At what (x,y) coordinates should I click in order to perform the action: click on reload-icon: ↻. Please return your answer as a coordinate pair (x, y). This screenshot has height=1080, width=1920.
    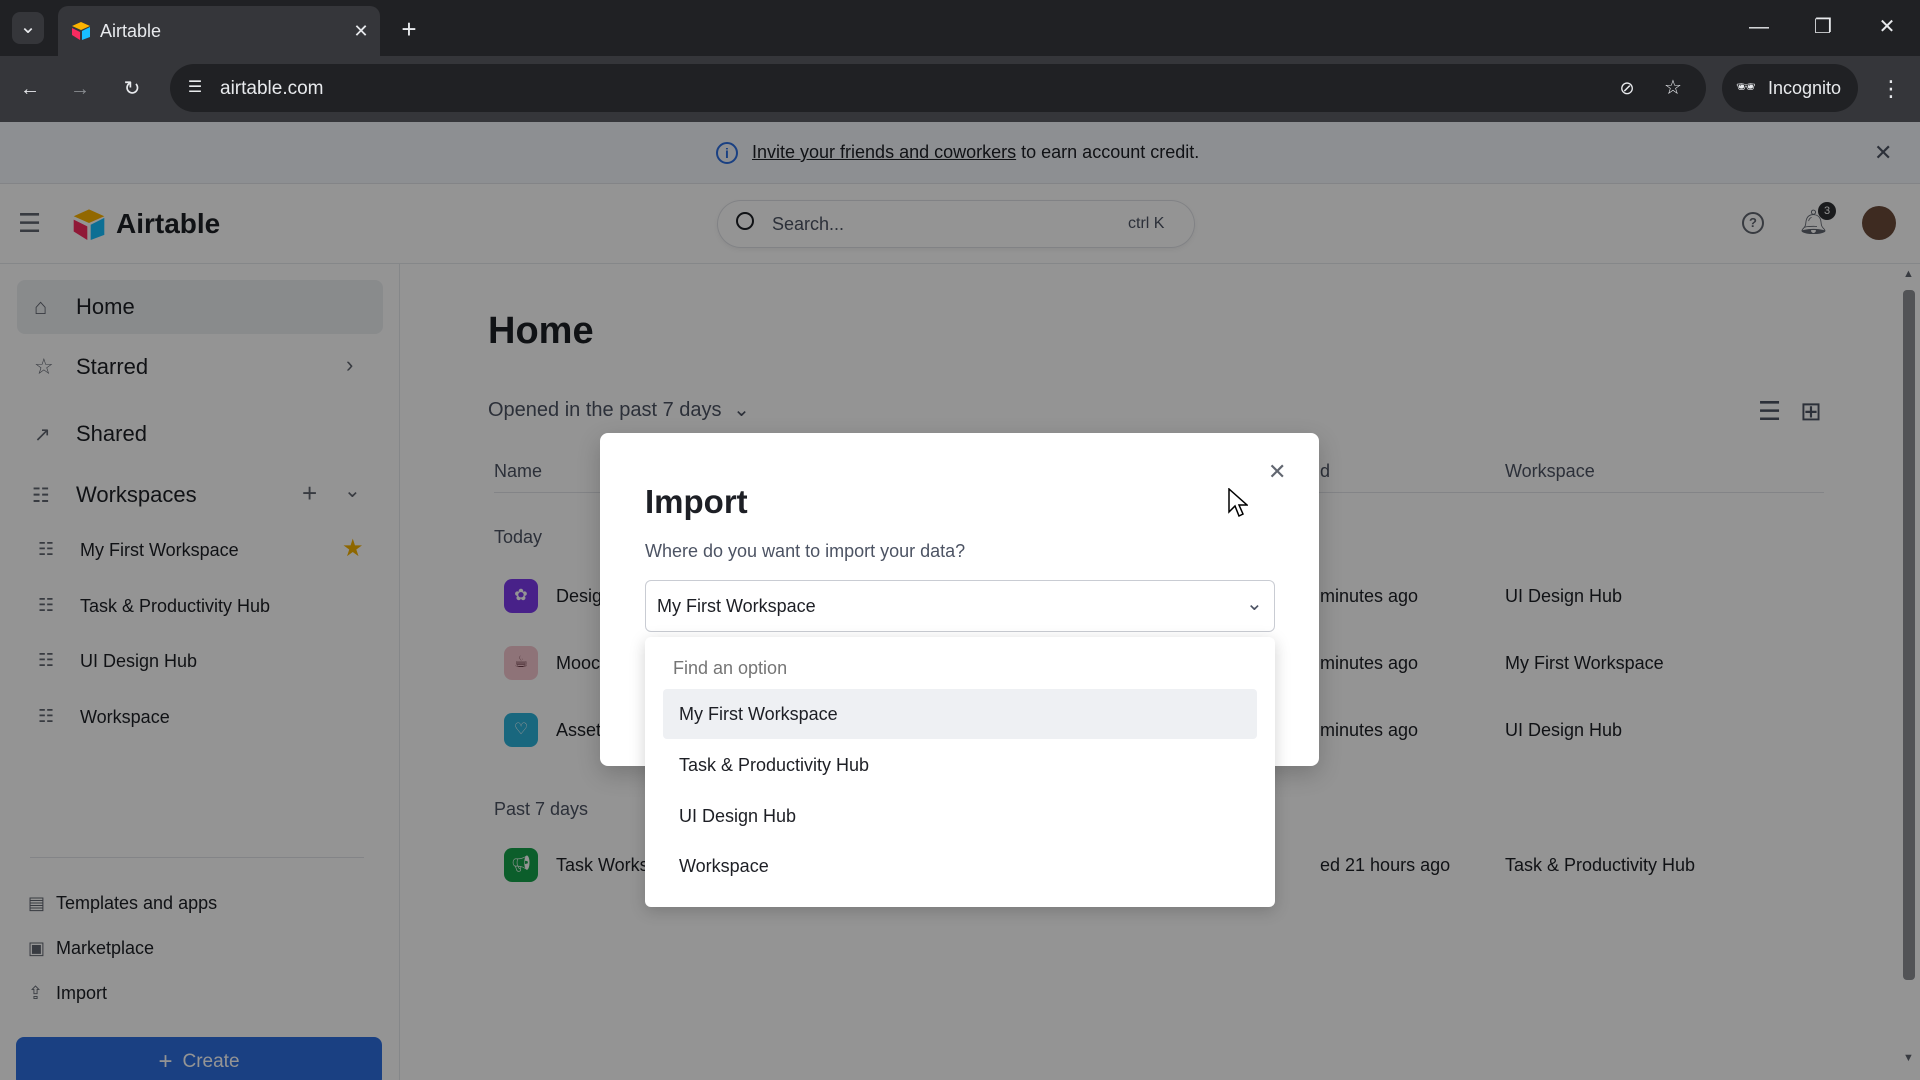
    Looking at the image, I should click on (132, 89).